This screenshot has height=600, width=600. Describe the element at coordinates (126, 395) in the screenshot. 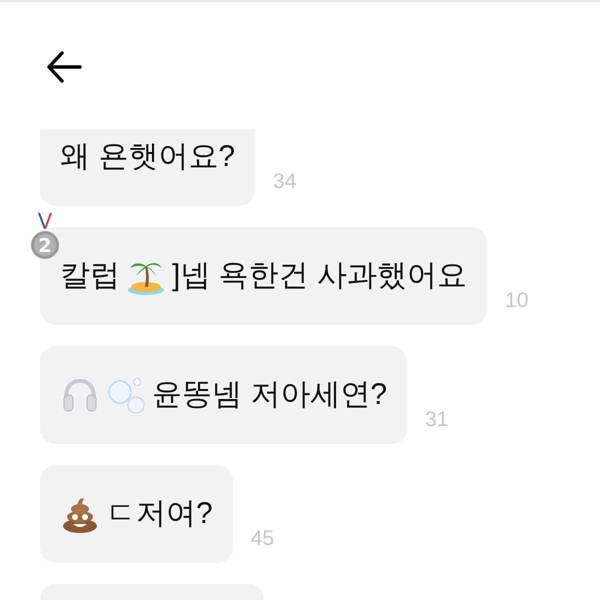

I see `bubbles-icon` at that location.